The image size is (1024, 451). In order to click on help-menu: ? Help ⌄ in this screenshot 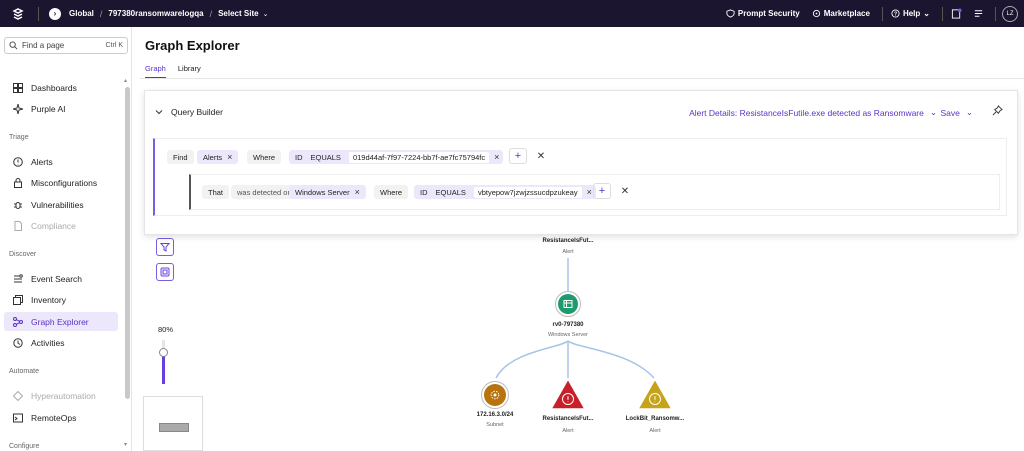, I will do `click(910, 13)`.